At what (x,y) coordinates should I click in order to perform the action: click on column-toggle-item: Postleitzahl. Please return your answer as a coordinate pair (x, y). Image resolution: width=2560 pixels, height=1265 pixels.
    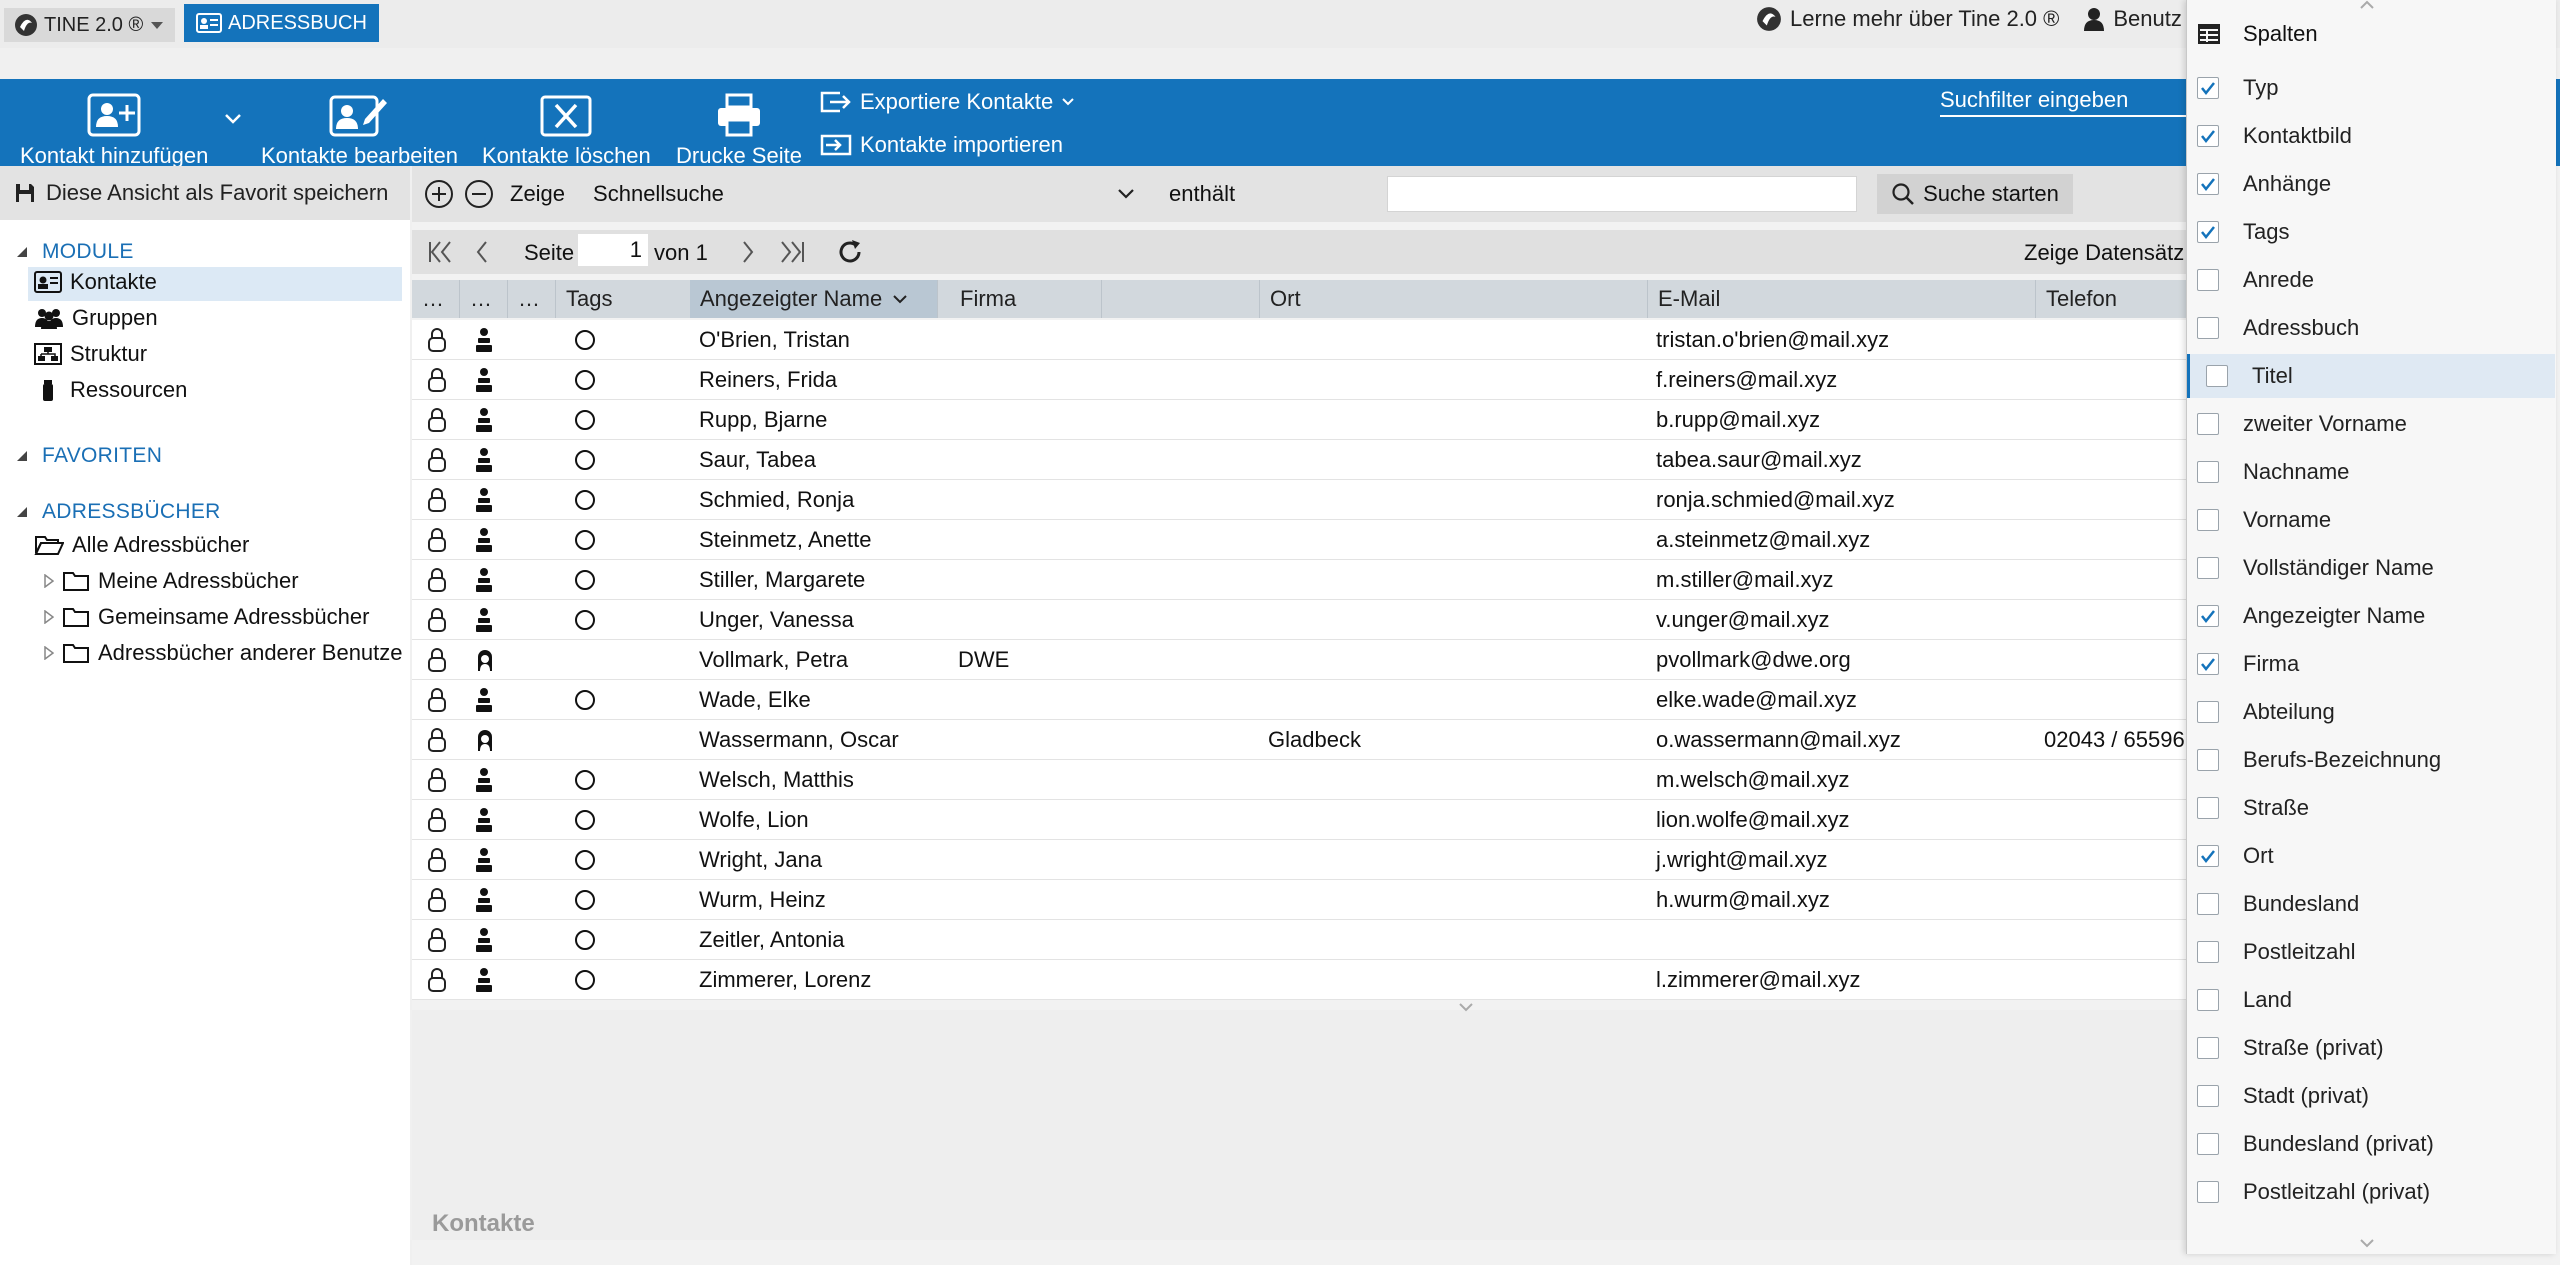
    Looking at the image, I should click on (2371, 952).